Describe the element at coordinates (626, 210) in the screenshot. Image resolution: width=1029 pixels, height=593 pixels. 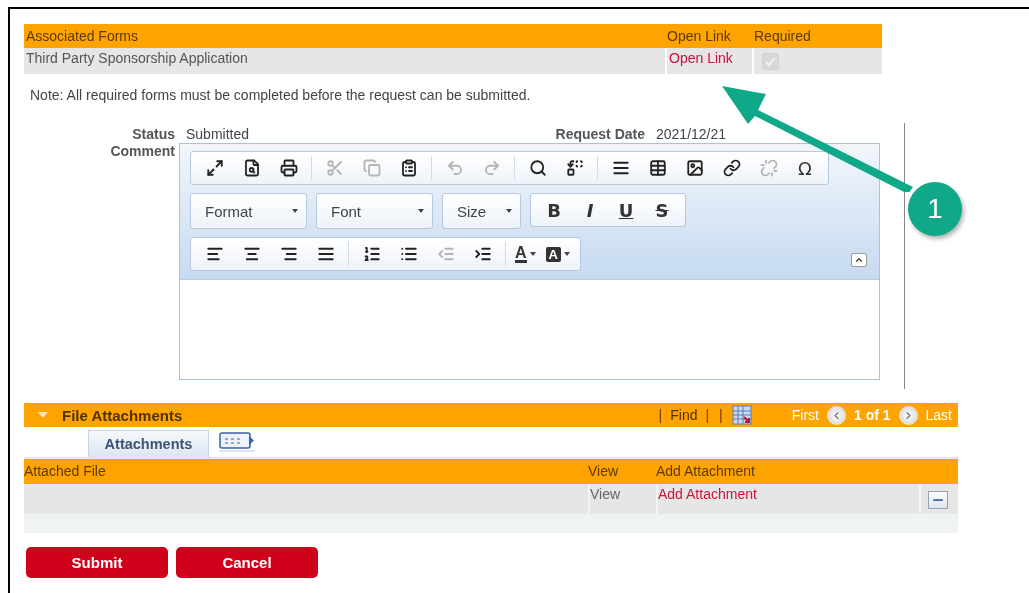
I see `underline-button: U` at that location.